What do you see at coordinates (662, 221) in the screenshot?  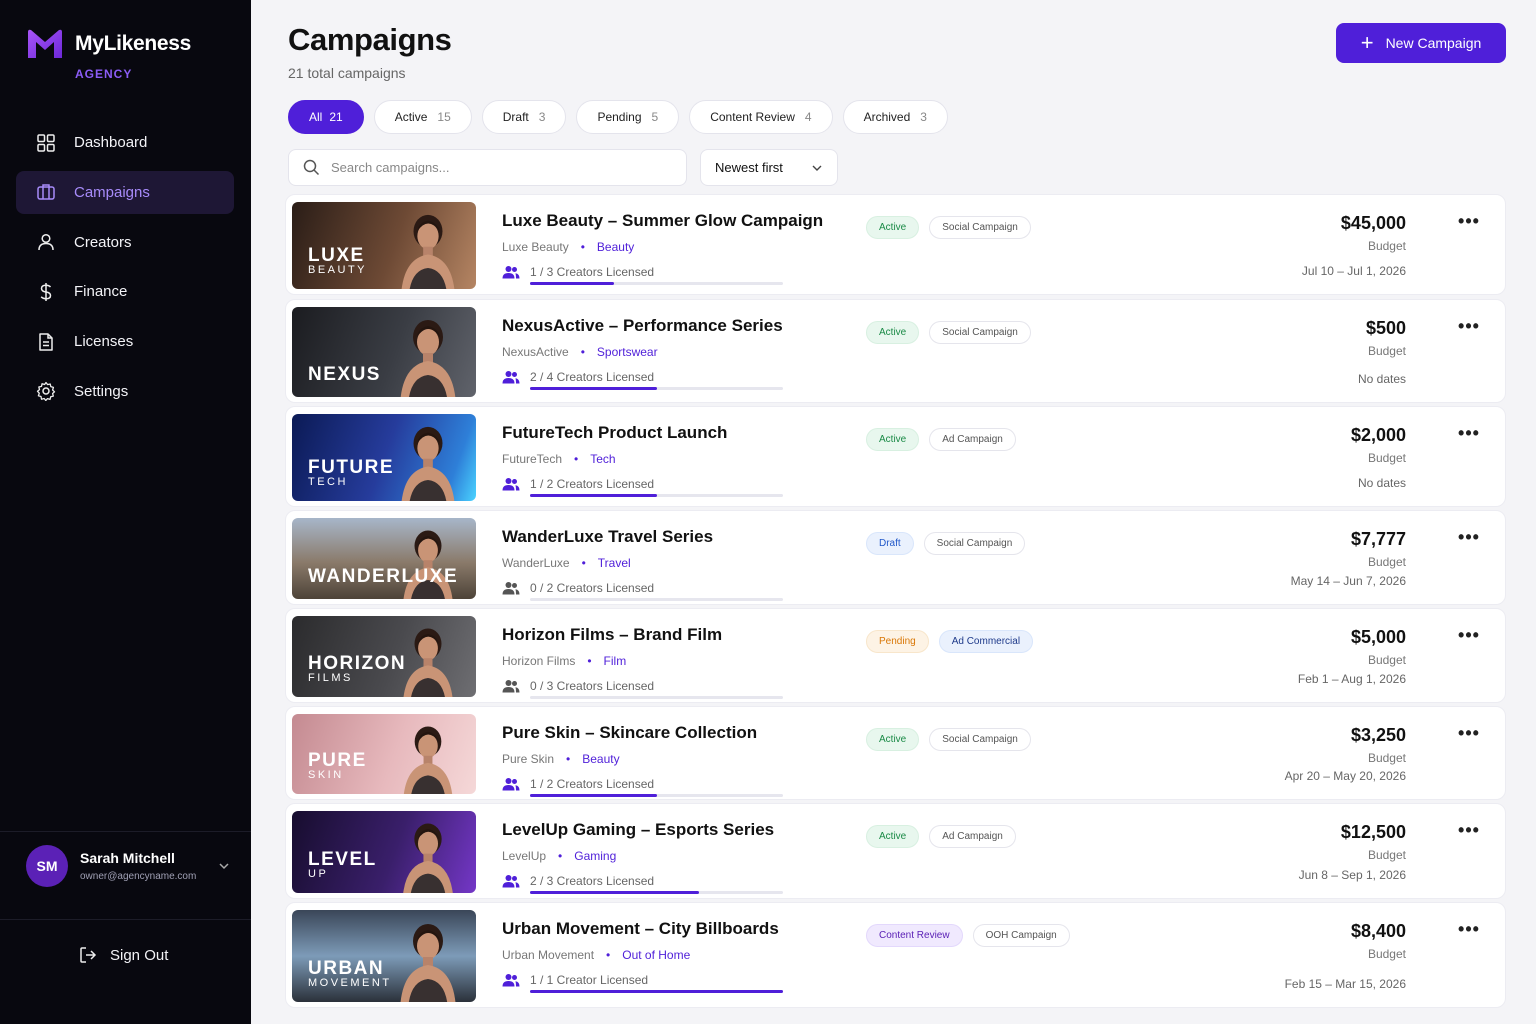 I see `campaign-title: Luxe Beauty – Summer Glow Campaign` at bounding box center [662, 221].